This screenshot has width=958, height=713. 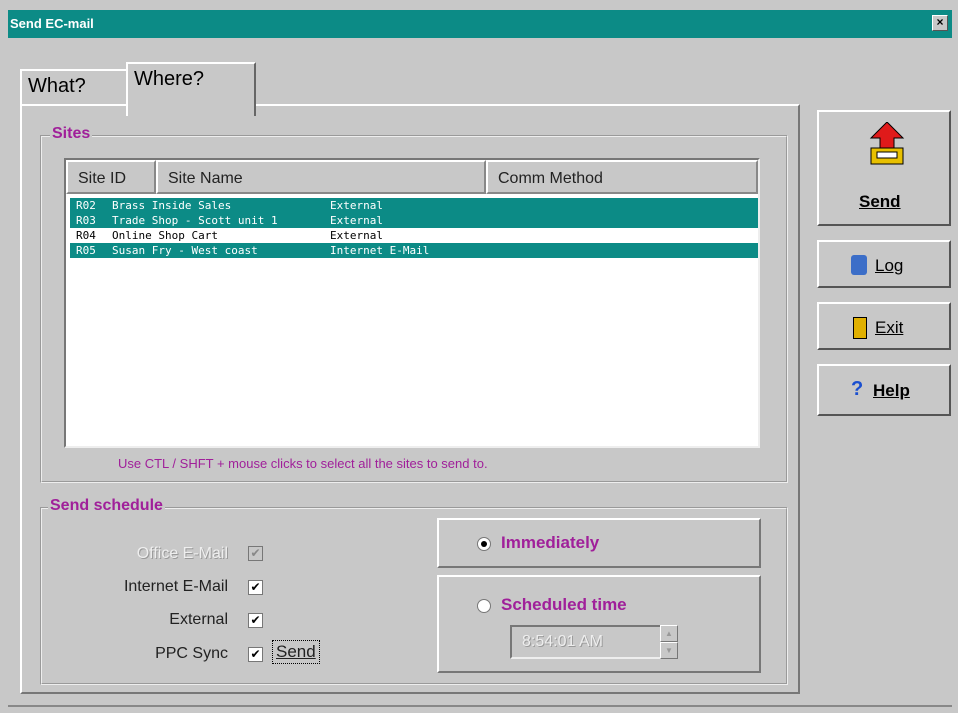 I want to click on row-site-name: Brass Inside Sales, so click(x=172, y=205).